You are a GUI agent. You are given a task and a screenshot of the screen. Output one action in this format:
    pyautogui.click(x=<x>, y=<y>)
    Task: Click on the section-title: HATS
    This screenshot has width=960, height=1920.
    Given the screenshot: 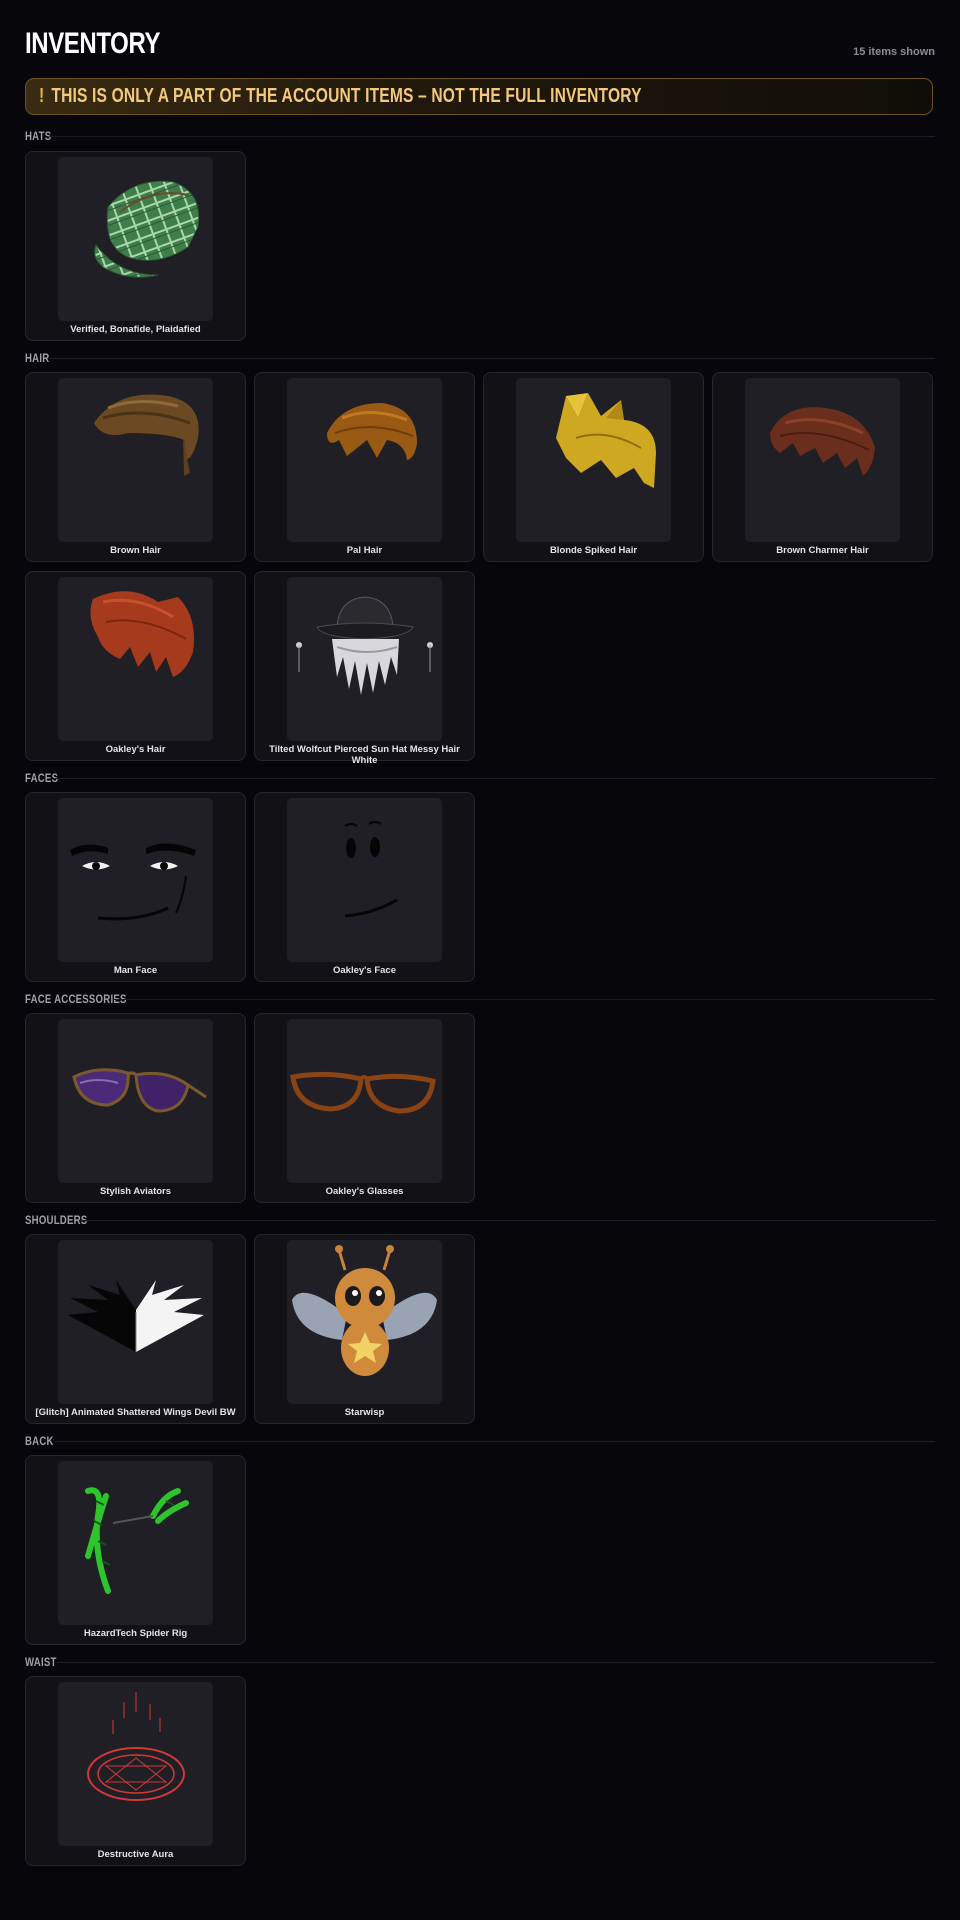 What is the action you would take?
    pyautogui.click(x=38, y=136)
    